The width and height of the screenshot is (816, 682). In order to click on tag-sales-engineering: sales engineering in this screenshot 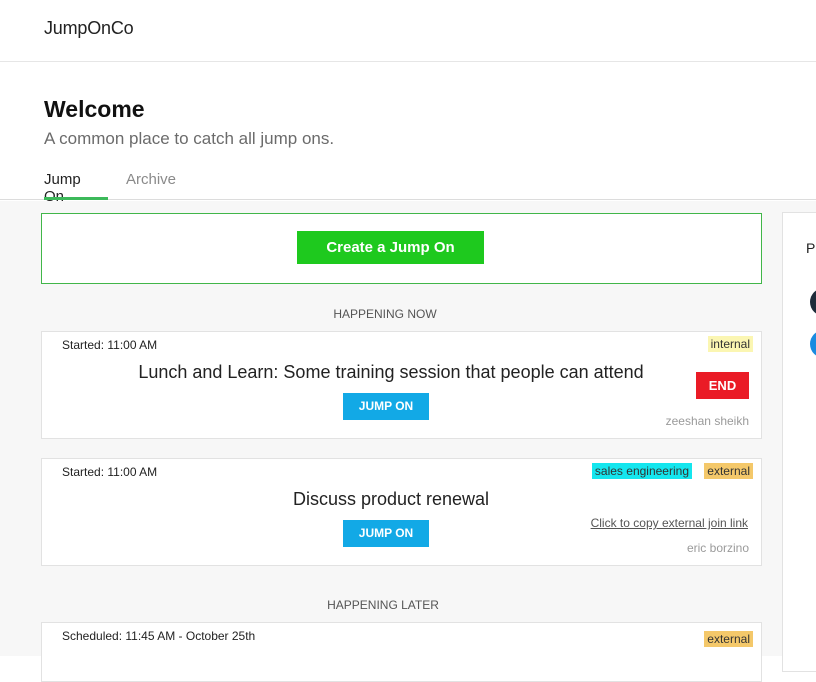, I will do `click(641, 471)`.